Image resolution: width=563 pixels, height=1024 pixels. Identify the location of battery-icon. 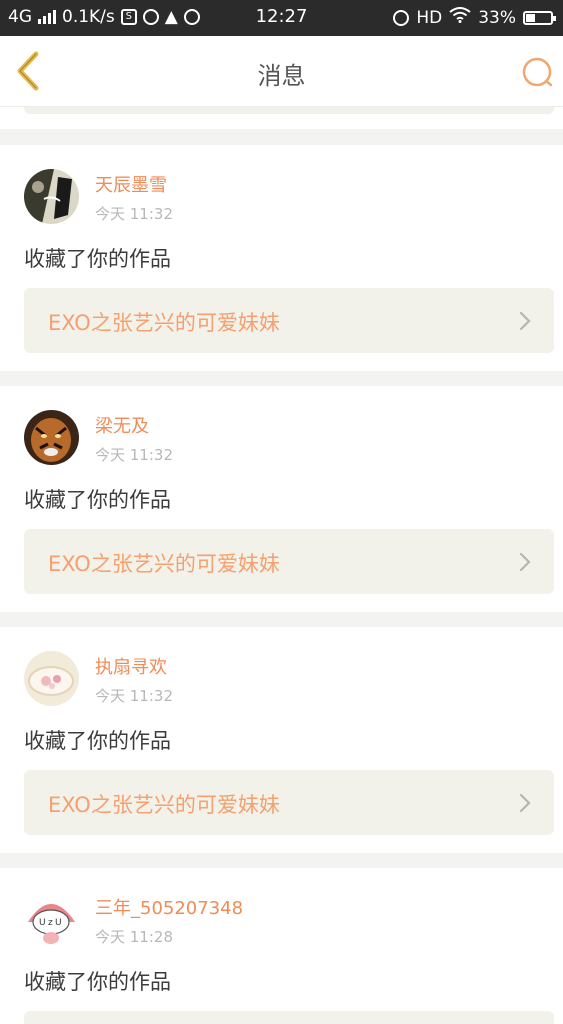
(539, 17).